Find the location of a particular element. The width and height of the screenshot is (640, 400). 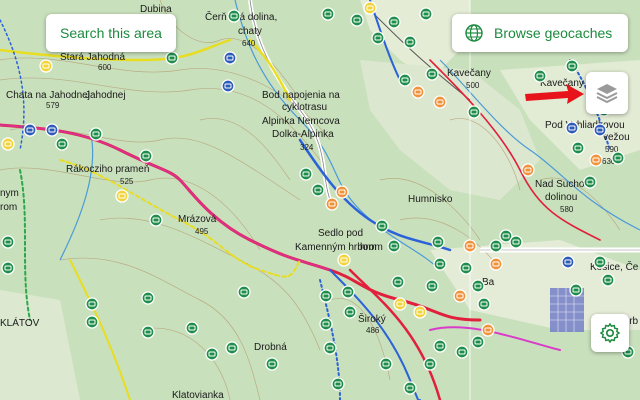

elevation-label: 486 is located at coordinates (373, 330).